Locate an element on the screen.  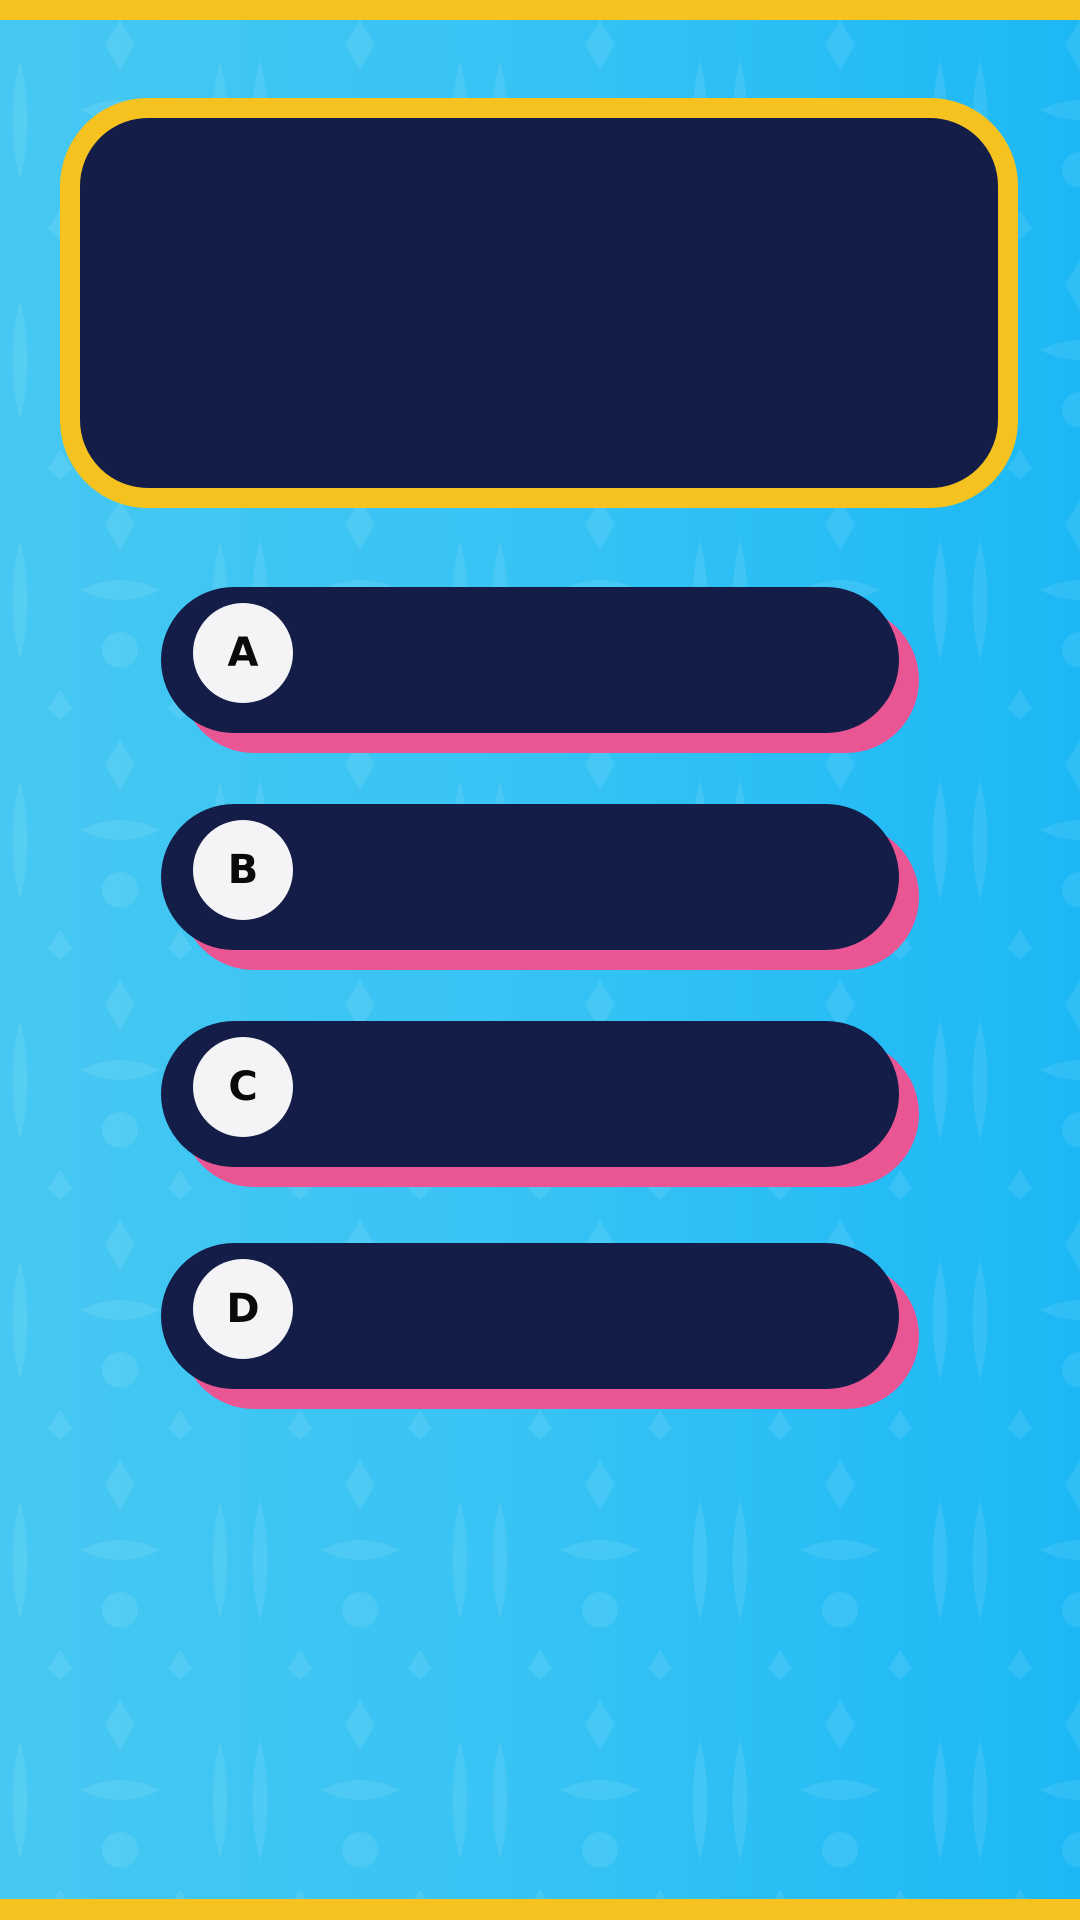
bottom-frame-bar is located at coordinates (540, 1909).